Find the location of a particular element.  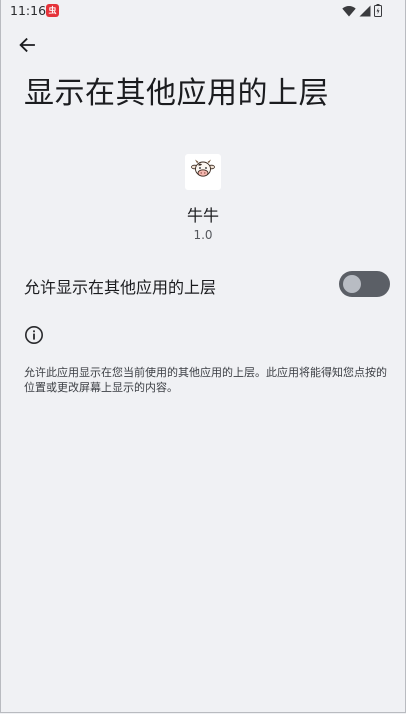

app-version: 1.0 is located at coordinates (203, 235).